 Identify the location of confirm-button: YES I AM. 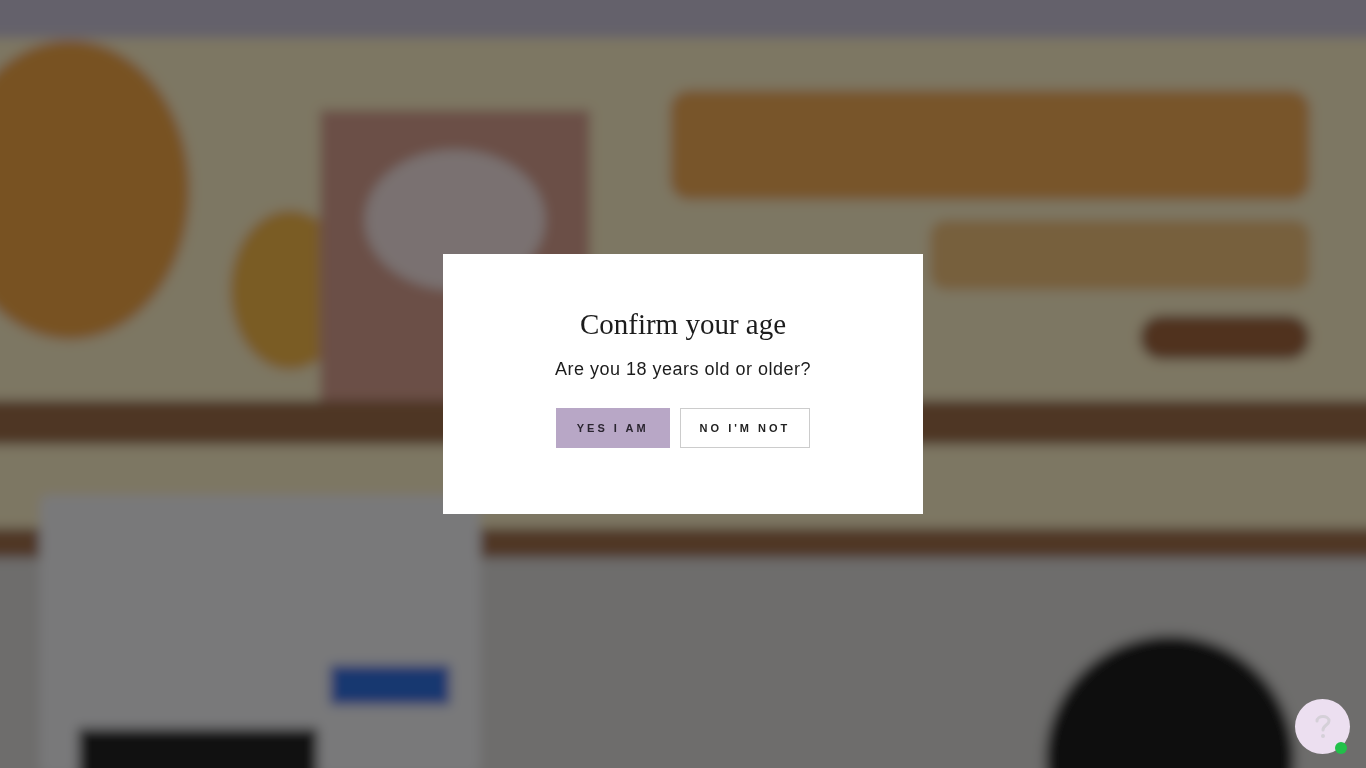
(612, 428).